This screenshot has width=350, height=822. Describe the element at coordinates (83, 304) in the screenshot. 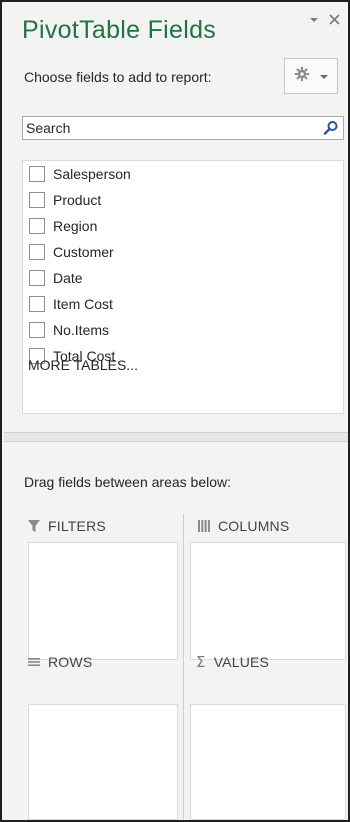

I see `field-label: Item Cost` at that location.